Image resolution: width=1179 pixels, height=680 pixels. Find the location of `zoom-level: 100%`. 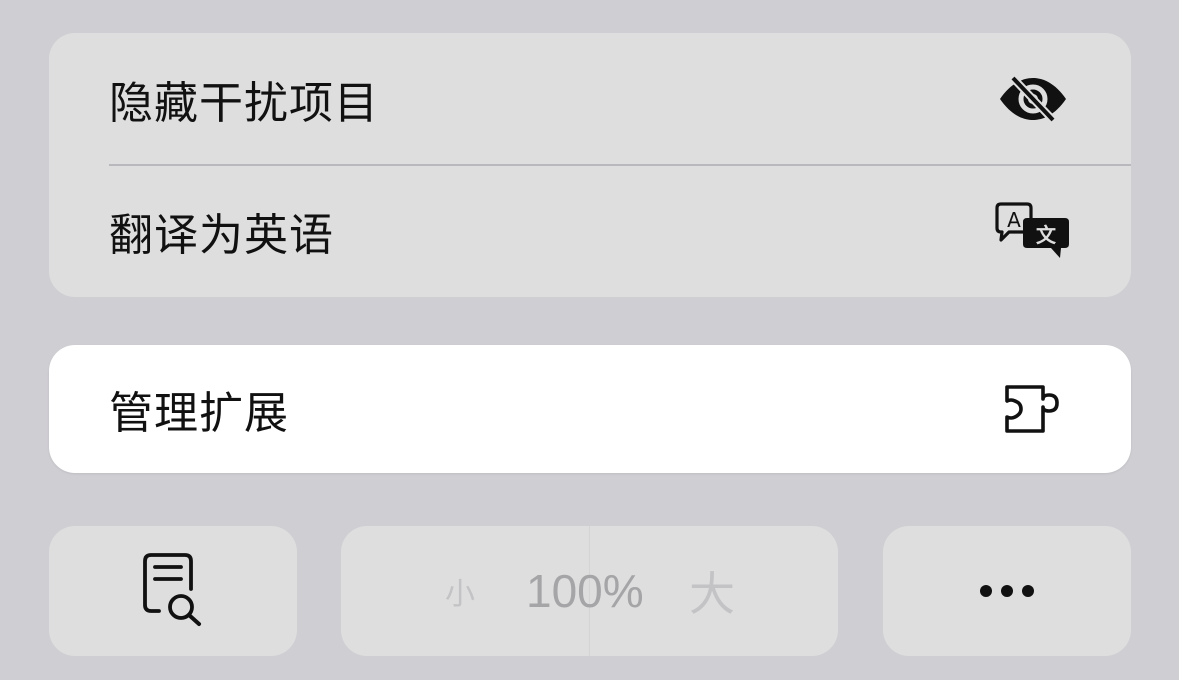

zoom-level: 100% is located at coordinates (585, 591).